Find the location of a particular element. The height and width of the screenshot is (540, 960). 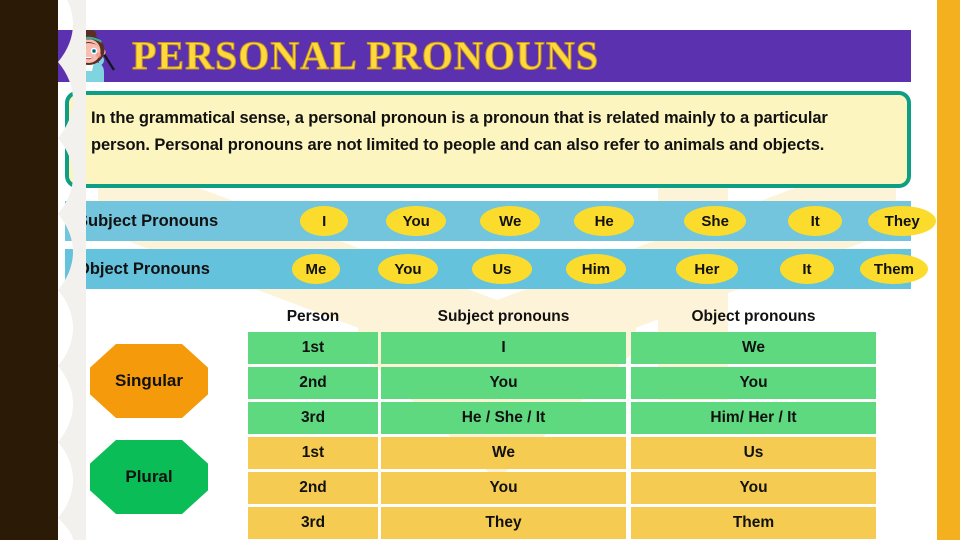

table-cell-subject: He / She / It is located at coordinates (503, 418).